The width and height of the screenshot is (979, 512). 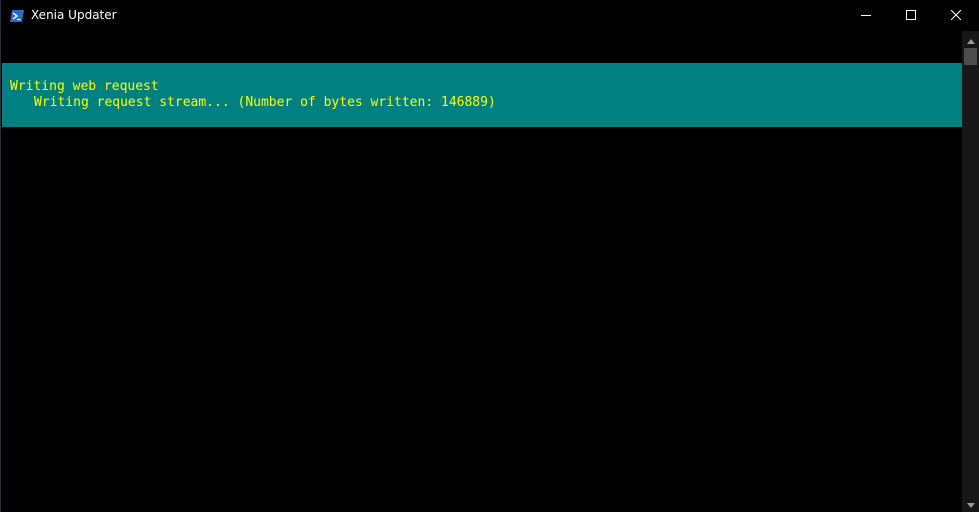 I want to click on scroll-up-button, so click(x=970, y=39).